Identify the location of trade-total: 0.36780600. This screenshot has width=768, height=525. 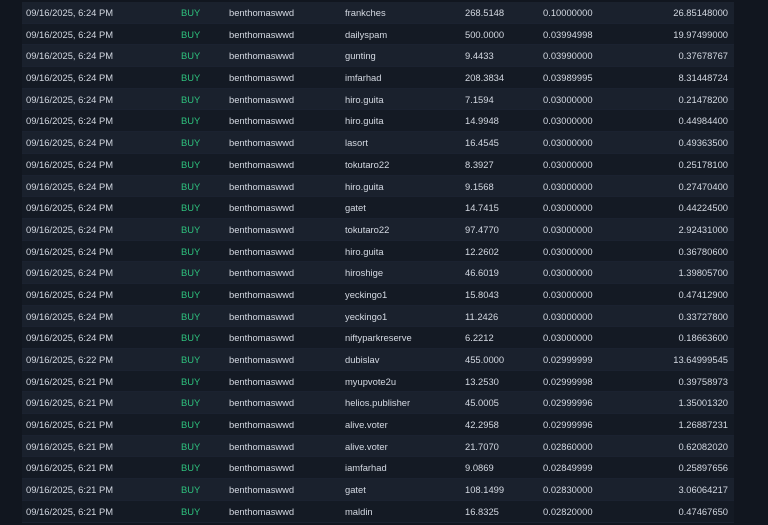
(703, 251).